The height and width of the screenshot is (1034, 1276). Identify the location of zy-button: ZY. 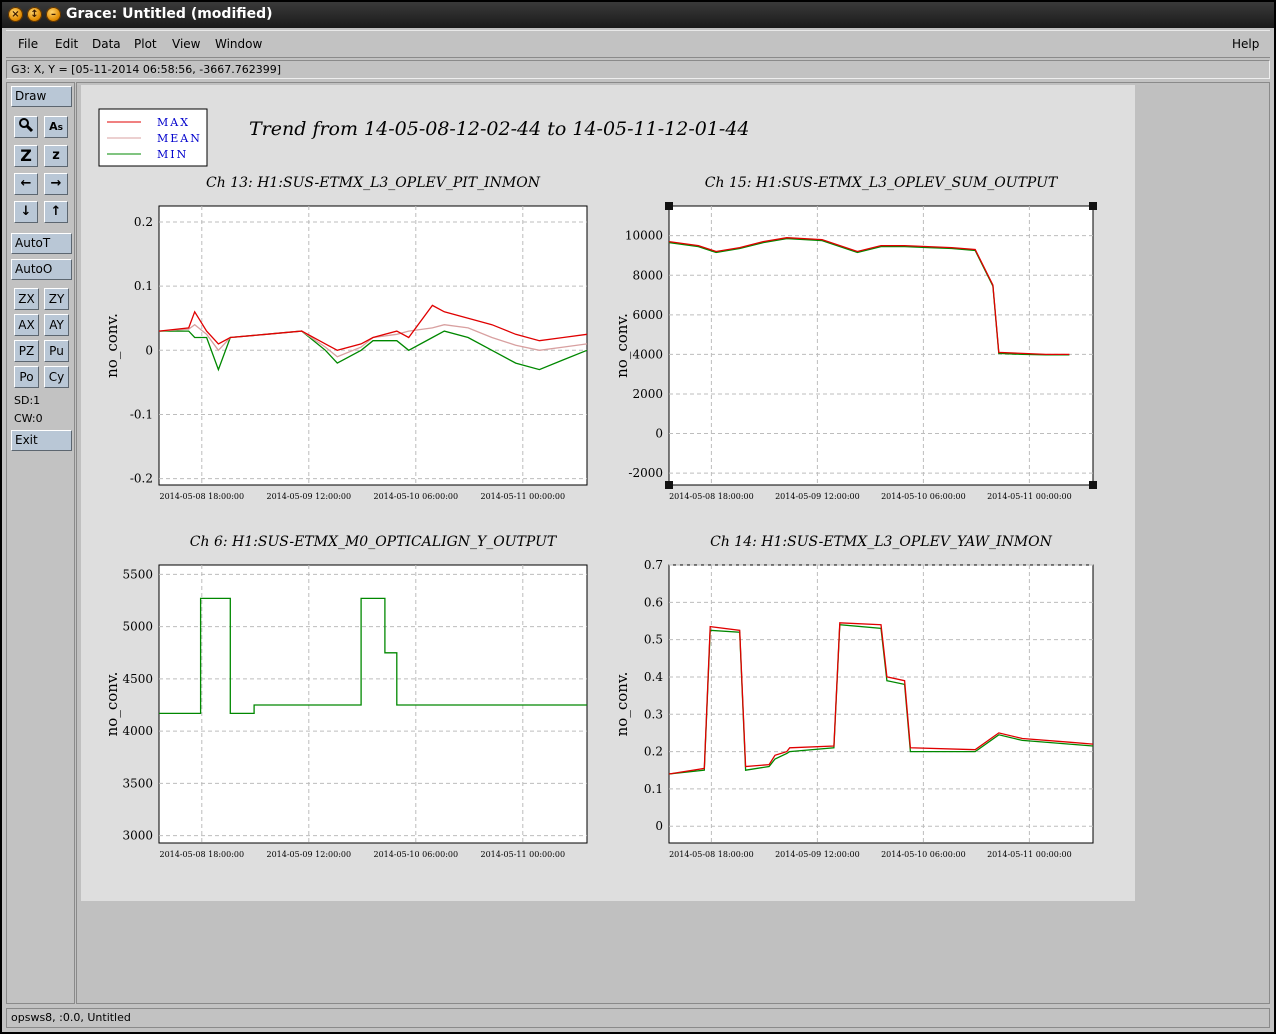
(56, 299).